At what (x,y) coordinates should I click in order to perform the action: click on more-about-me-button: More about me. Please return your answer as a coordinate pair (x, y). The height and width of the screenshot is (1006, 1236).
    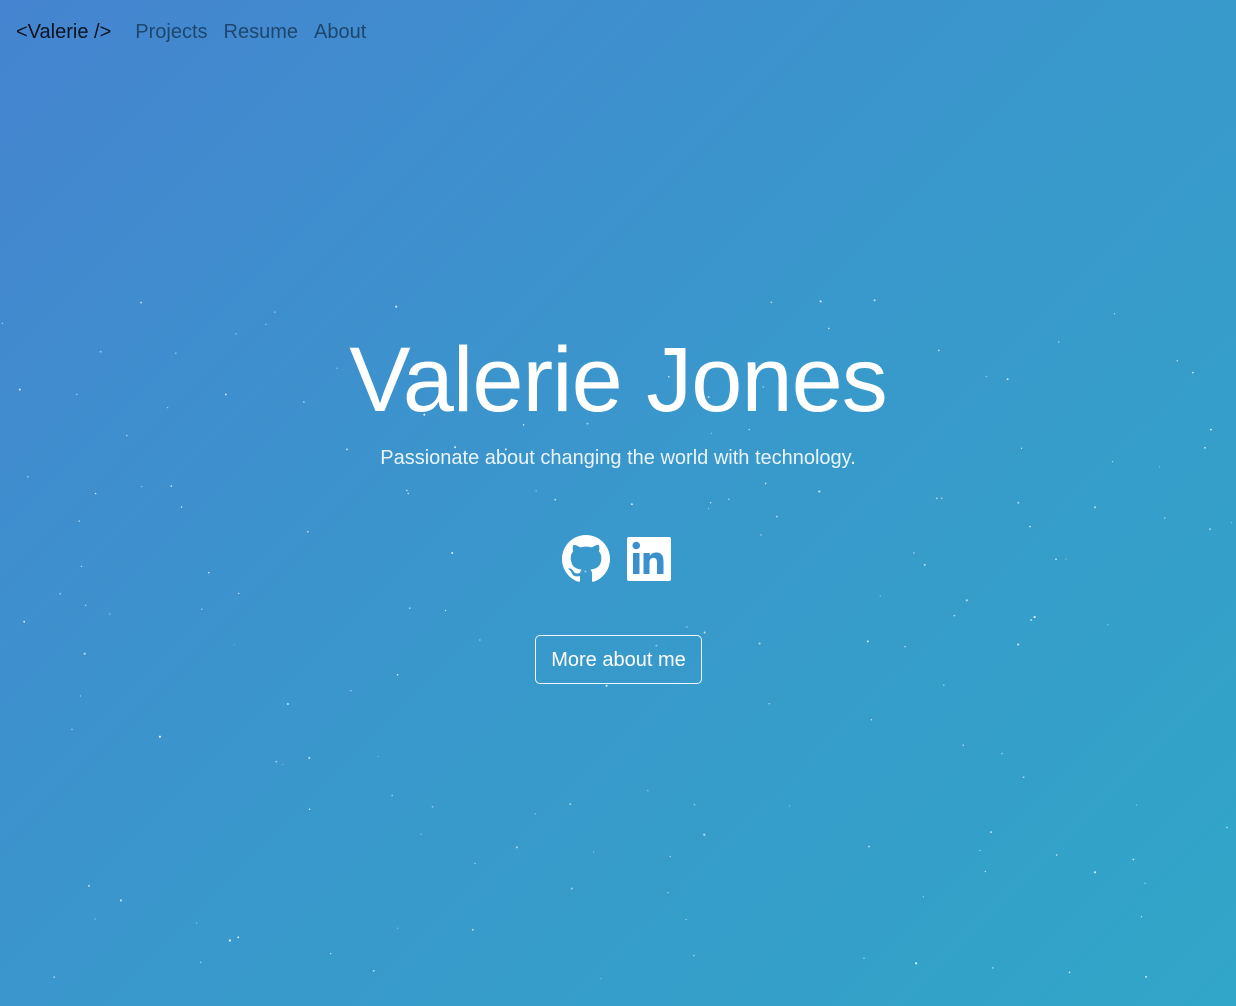
    Looking at the image, I should click on (618, 659).